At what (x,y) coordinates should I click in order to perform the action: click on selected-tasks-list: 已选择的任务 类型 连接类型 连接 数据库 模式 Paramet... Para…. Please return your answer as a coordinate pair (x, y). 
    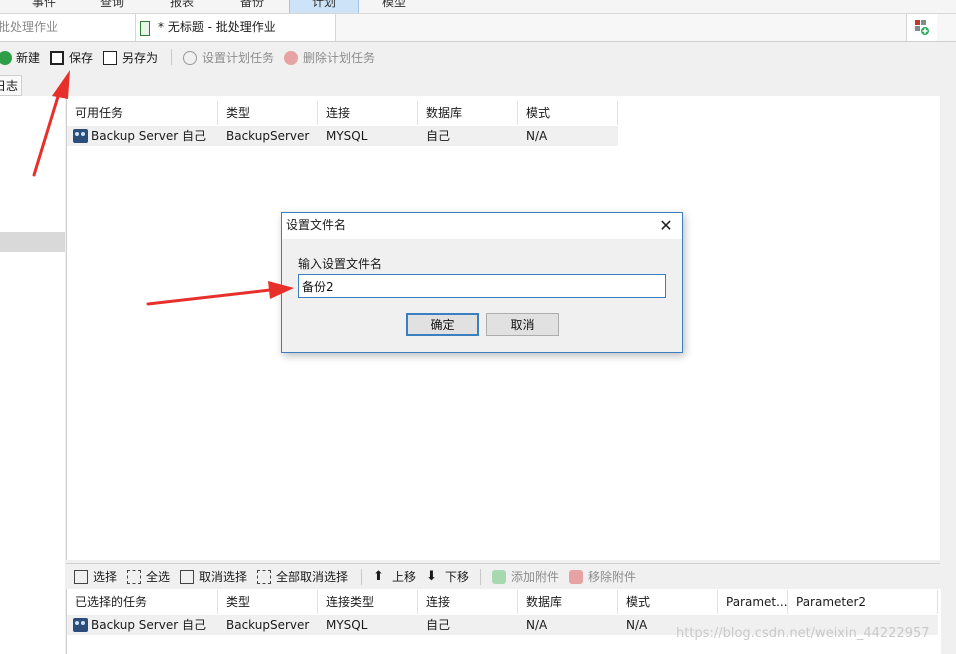
    Looking at the image, I should click on (503, 621).